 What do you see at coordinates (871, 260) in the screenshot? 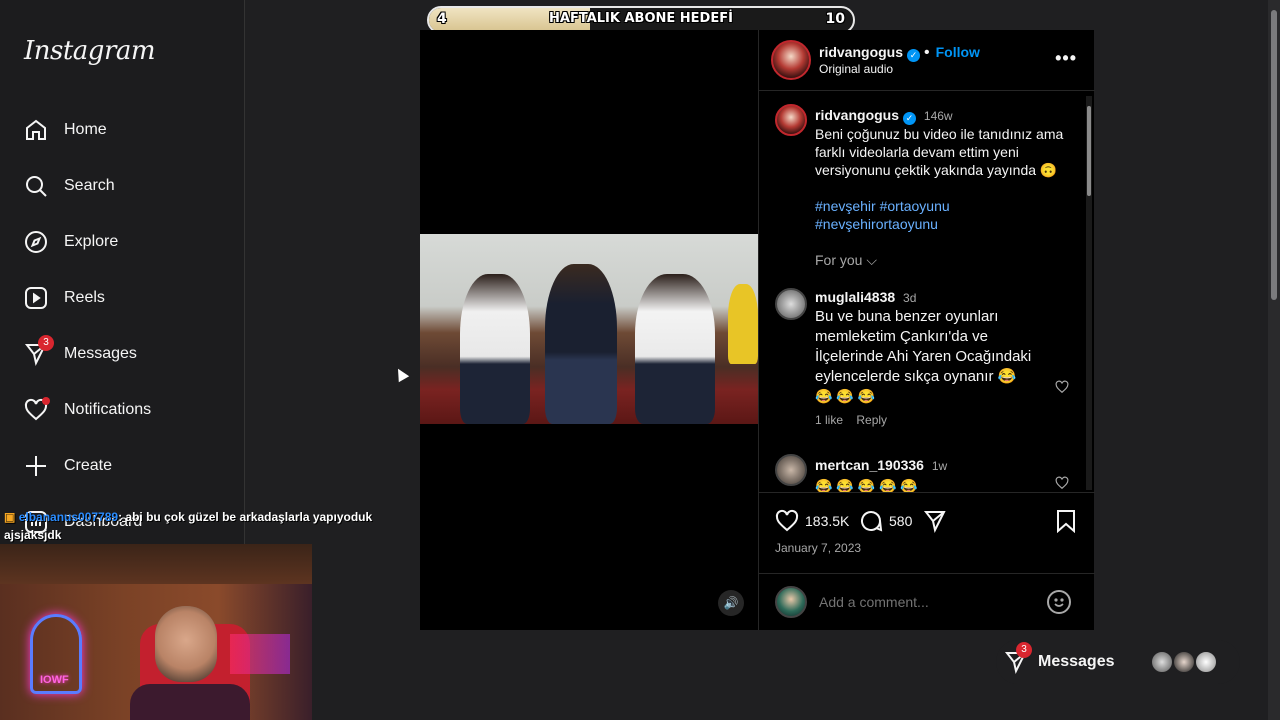
I see `chevron-down-icon: ⌵` at bounding box center [871, 260].